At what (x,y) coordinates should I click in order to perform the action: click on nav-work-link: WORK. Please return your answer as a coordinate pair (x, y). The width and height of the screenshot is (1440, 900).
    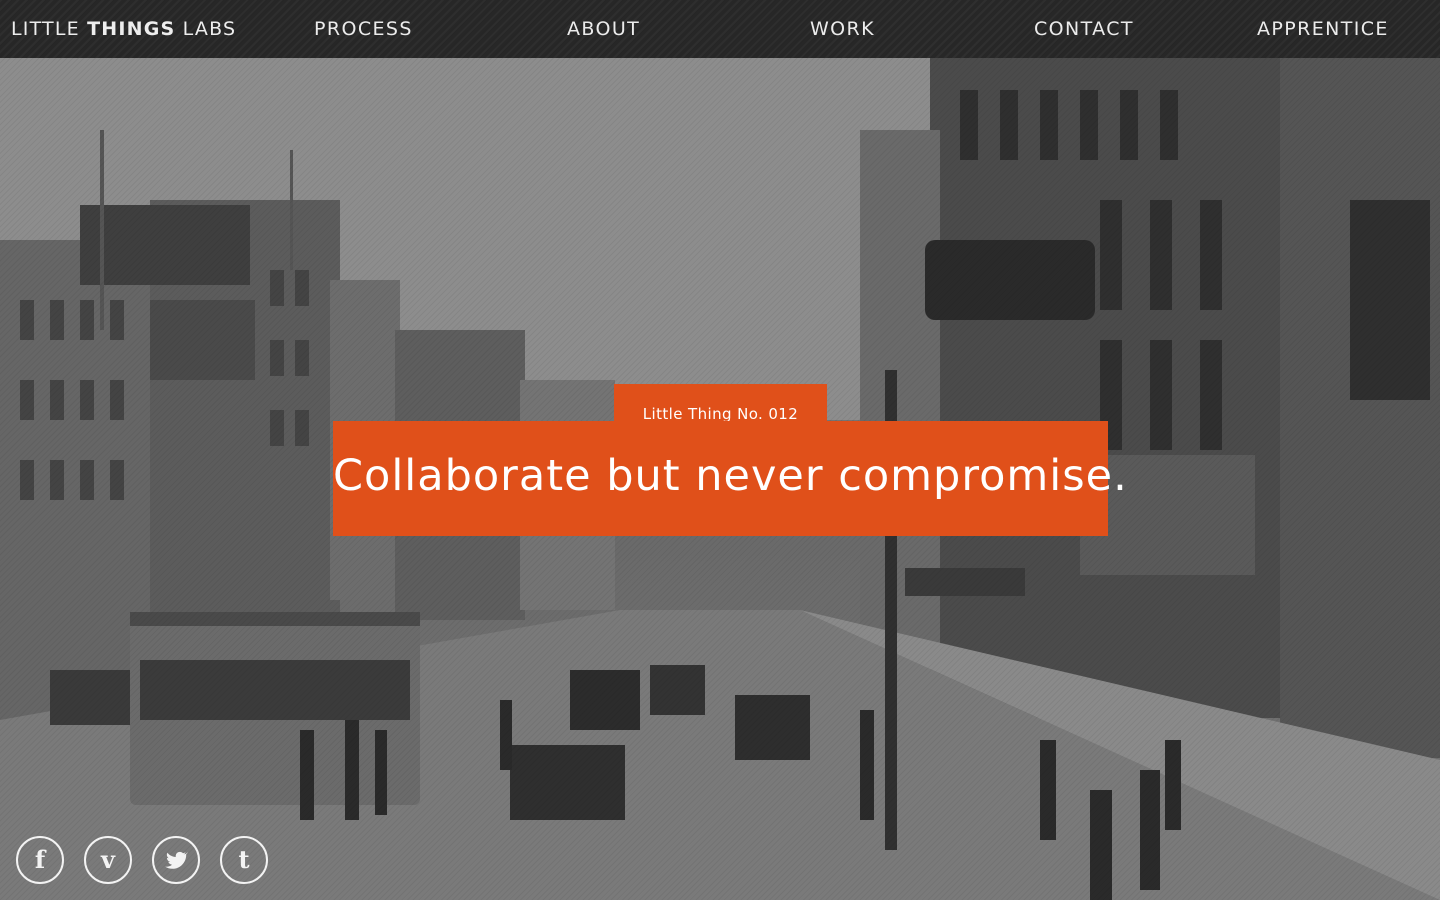
    Looking at the image, I should click on (842, 29).